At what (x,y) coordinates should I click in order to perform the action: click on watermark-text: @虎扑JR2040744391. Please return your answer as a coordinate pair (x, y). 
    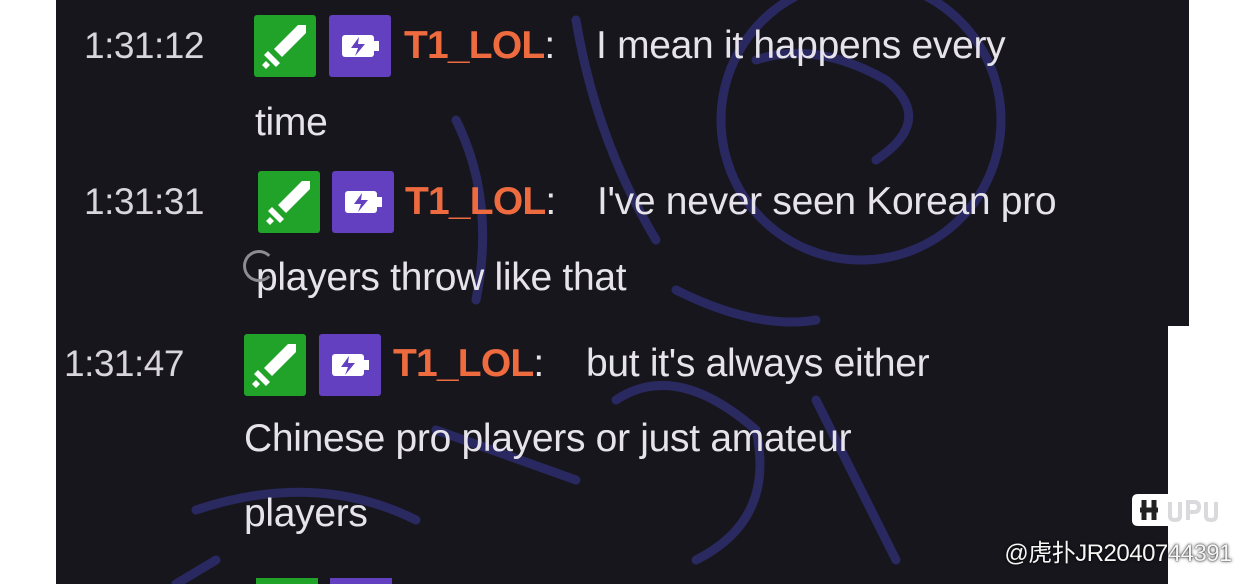
    Looking at the image, I should click on (1118, 553).